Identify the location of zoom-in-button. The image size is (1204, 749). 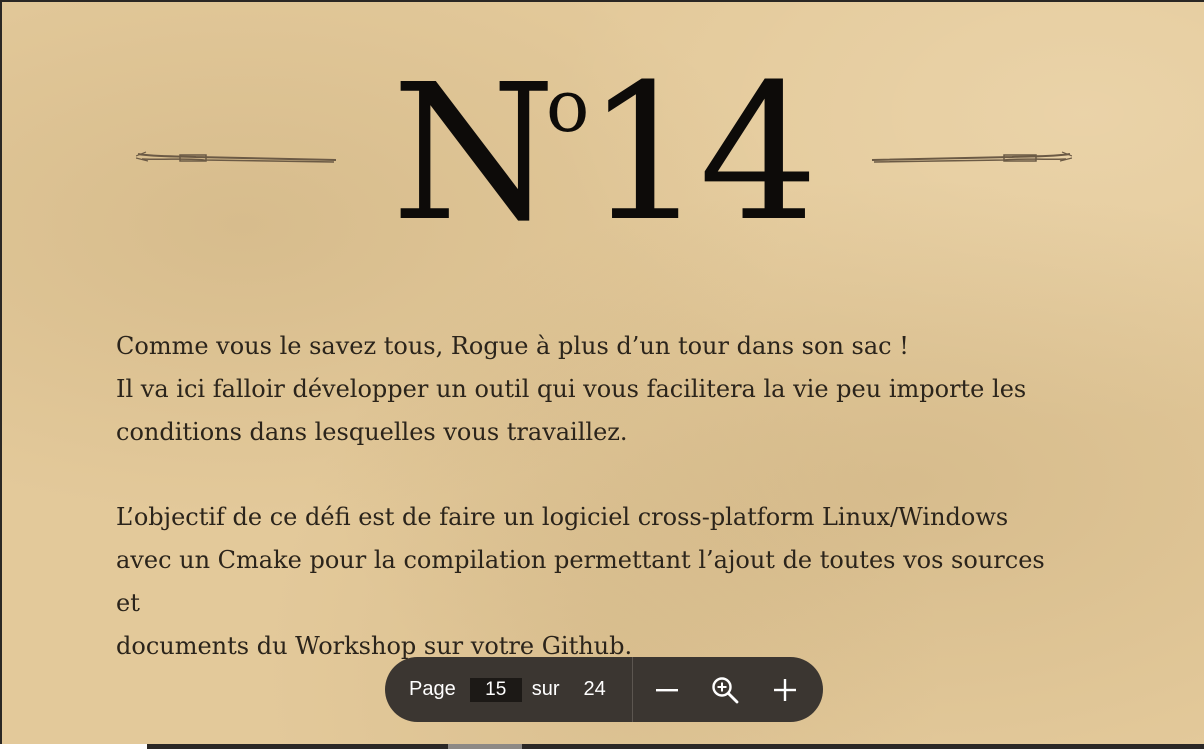
(785, 690).